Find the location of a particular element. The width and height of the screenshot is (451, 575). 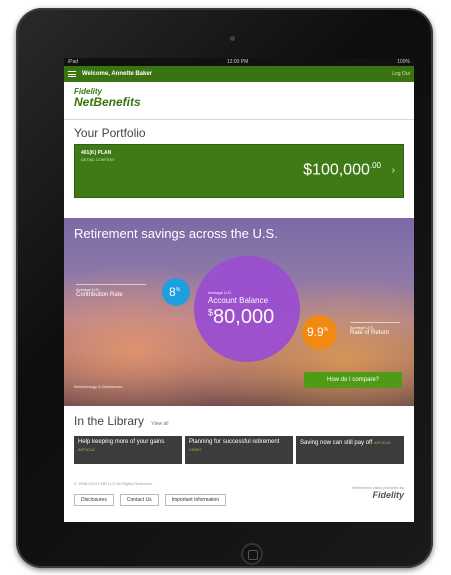

rate-number: 9.9 is located at coordinates (315, 332).